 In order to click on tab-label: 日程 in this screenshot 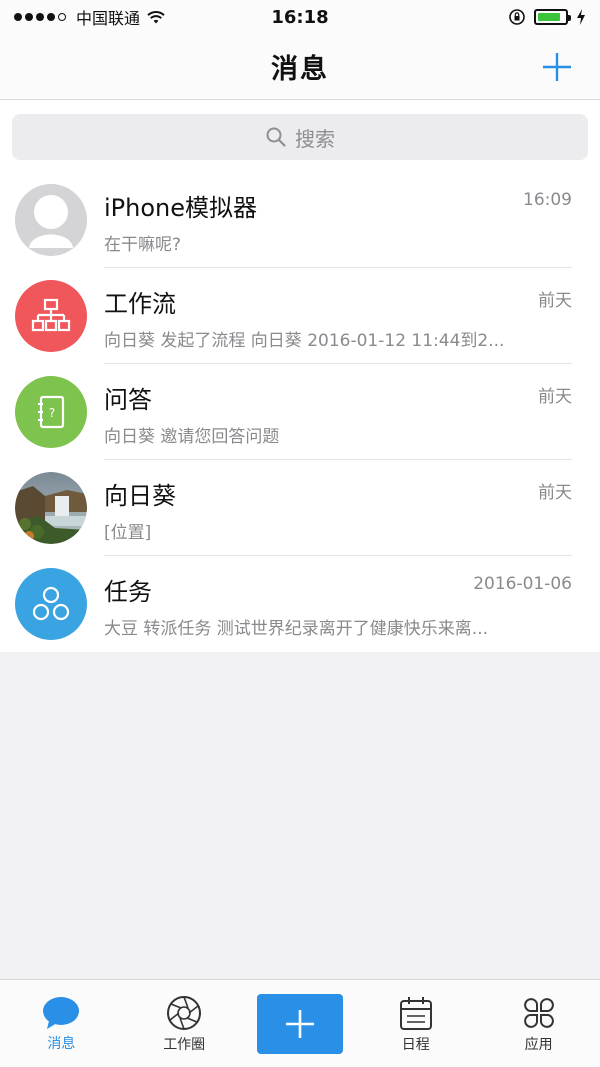, I will do `click(415, 1044)`.